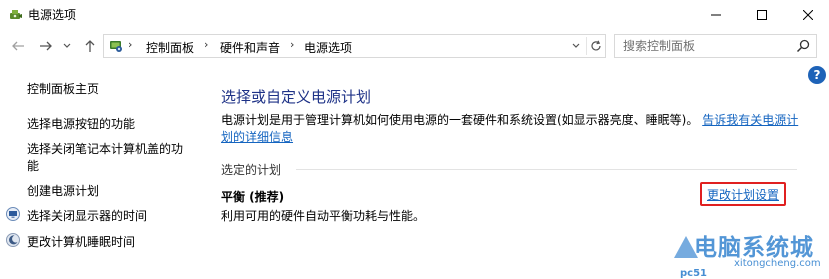  I want to click on section-divider, so click(546, 169).